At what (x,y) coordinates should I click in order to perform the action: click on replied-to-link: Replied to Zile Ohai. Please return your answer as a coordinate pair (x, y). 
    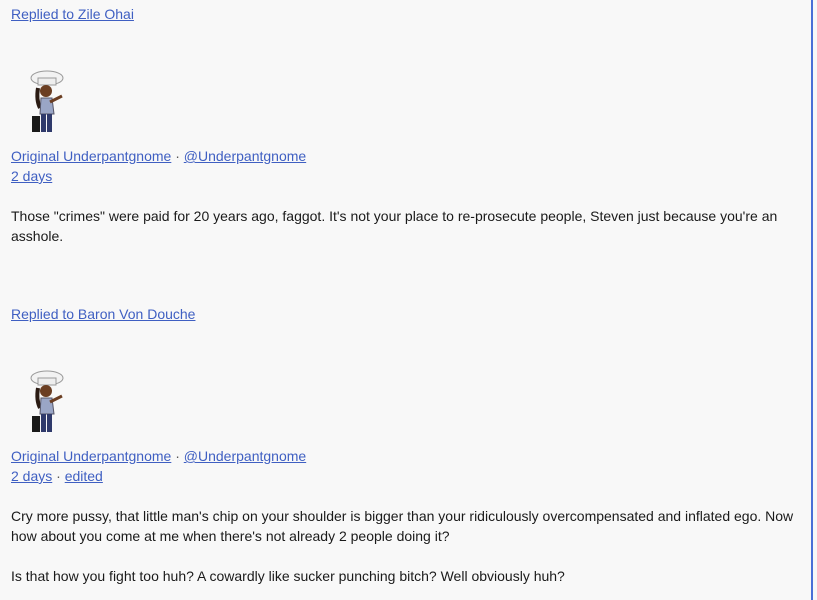
    Looking at the image, I should click on (72, 14).